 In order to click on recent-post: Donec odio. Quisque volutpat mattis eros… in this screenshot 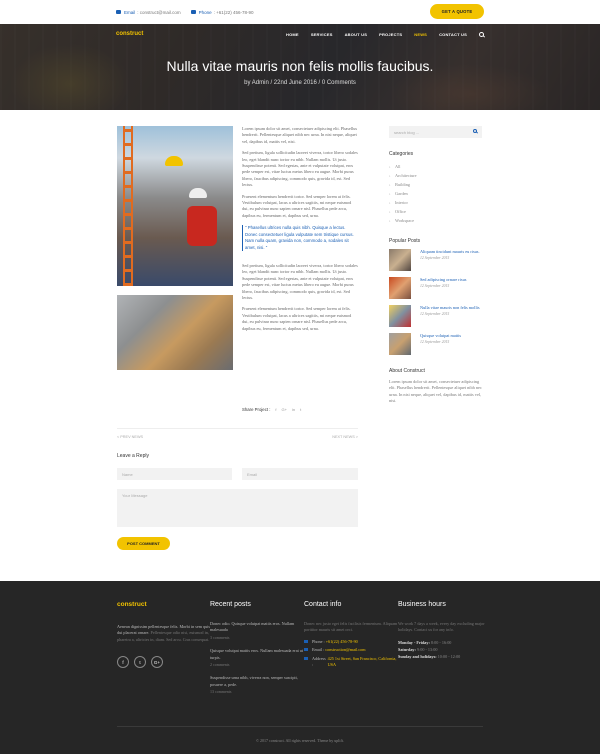, I will do `click(257, 631)`.